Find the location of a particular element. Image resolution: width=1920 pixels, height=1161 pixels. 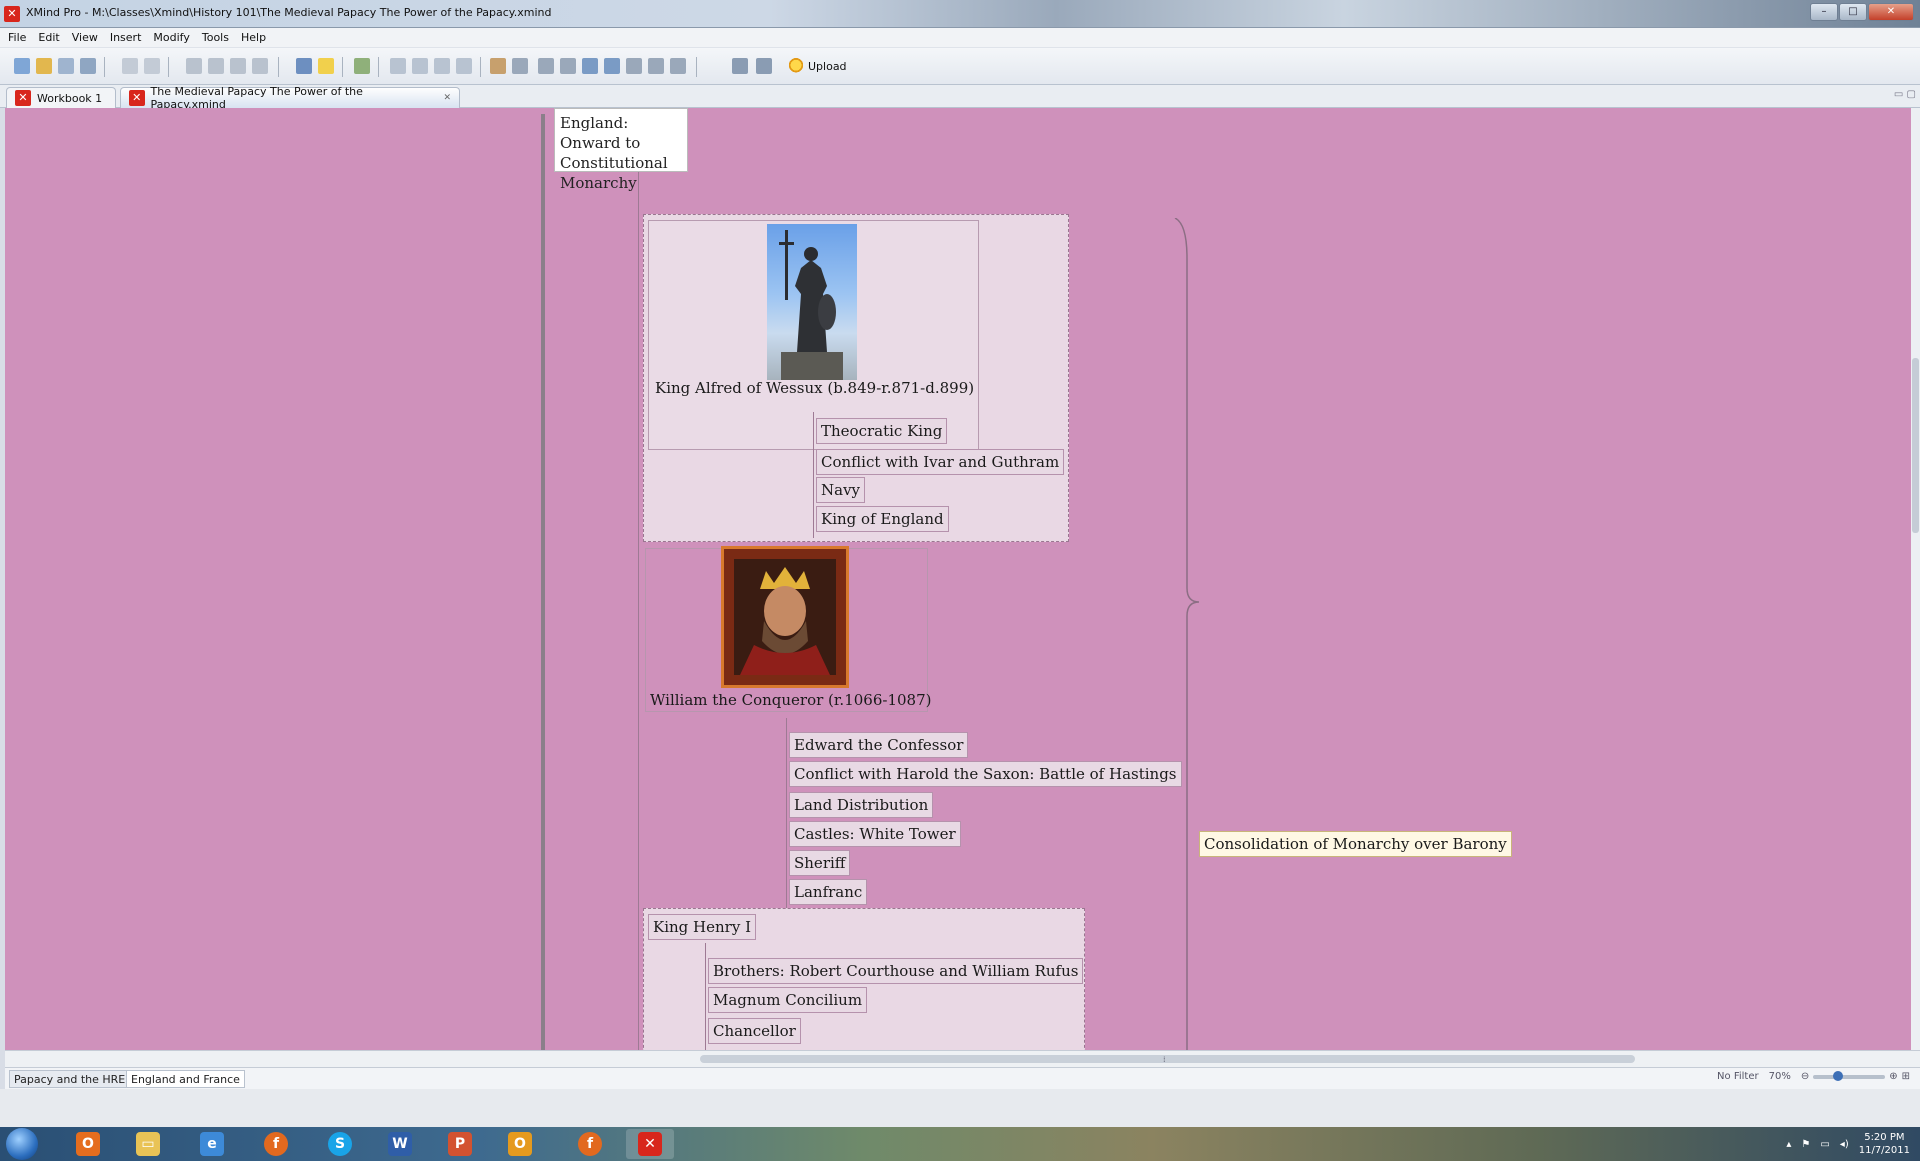

subtopic-magnum-concilium: Magnum Concilium is located at coordinates (788, 1000).